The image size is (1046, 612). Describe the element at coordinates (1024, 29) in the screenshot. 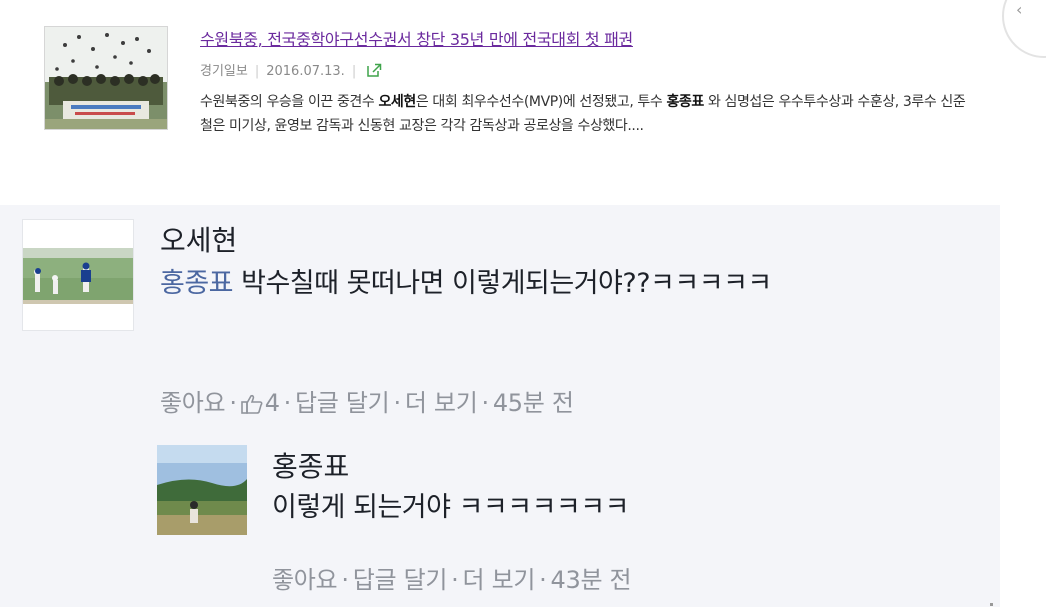

I see `next-arrow-button: ‹` at that location.